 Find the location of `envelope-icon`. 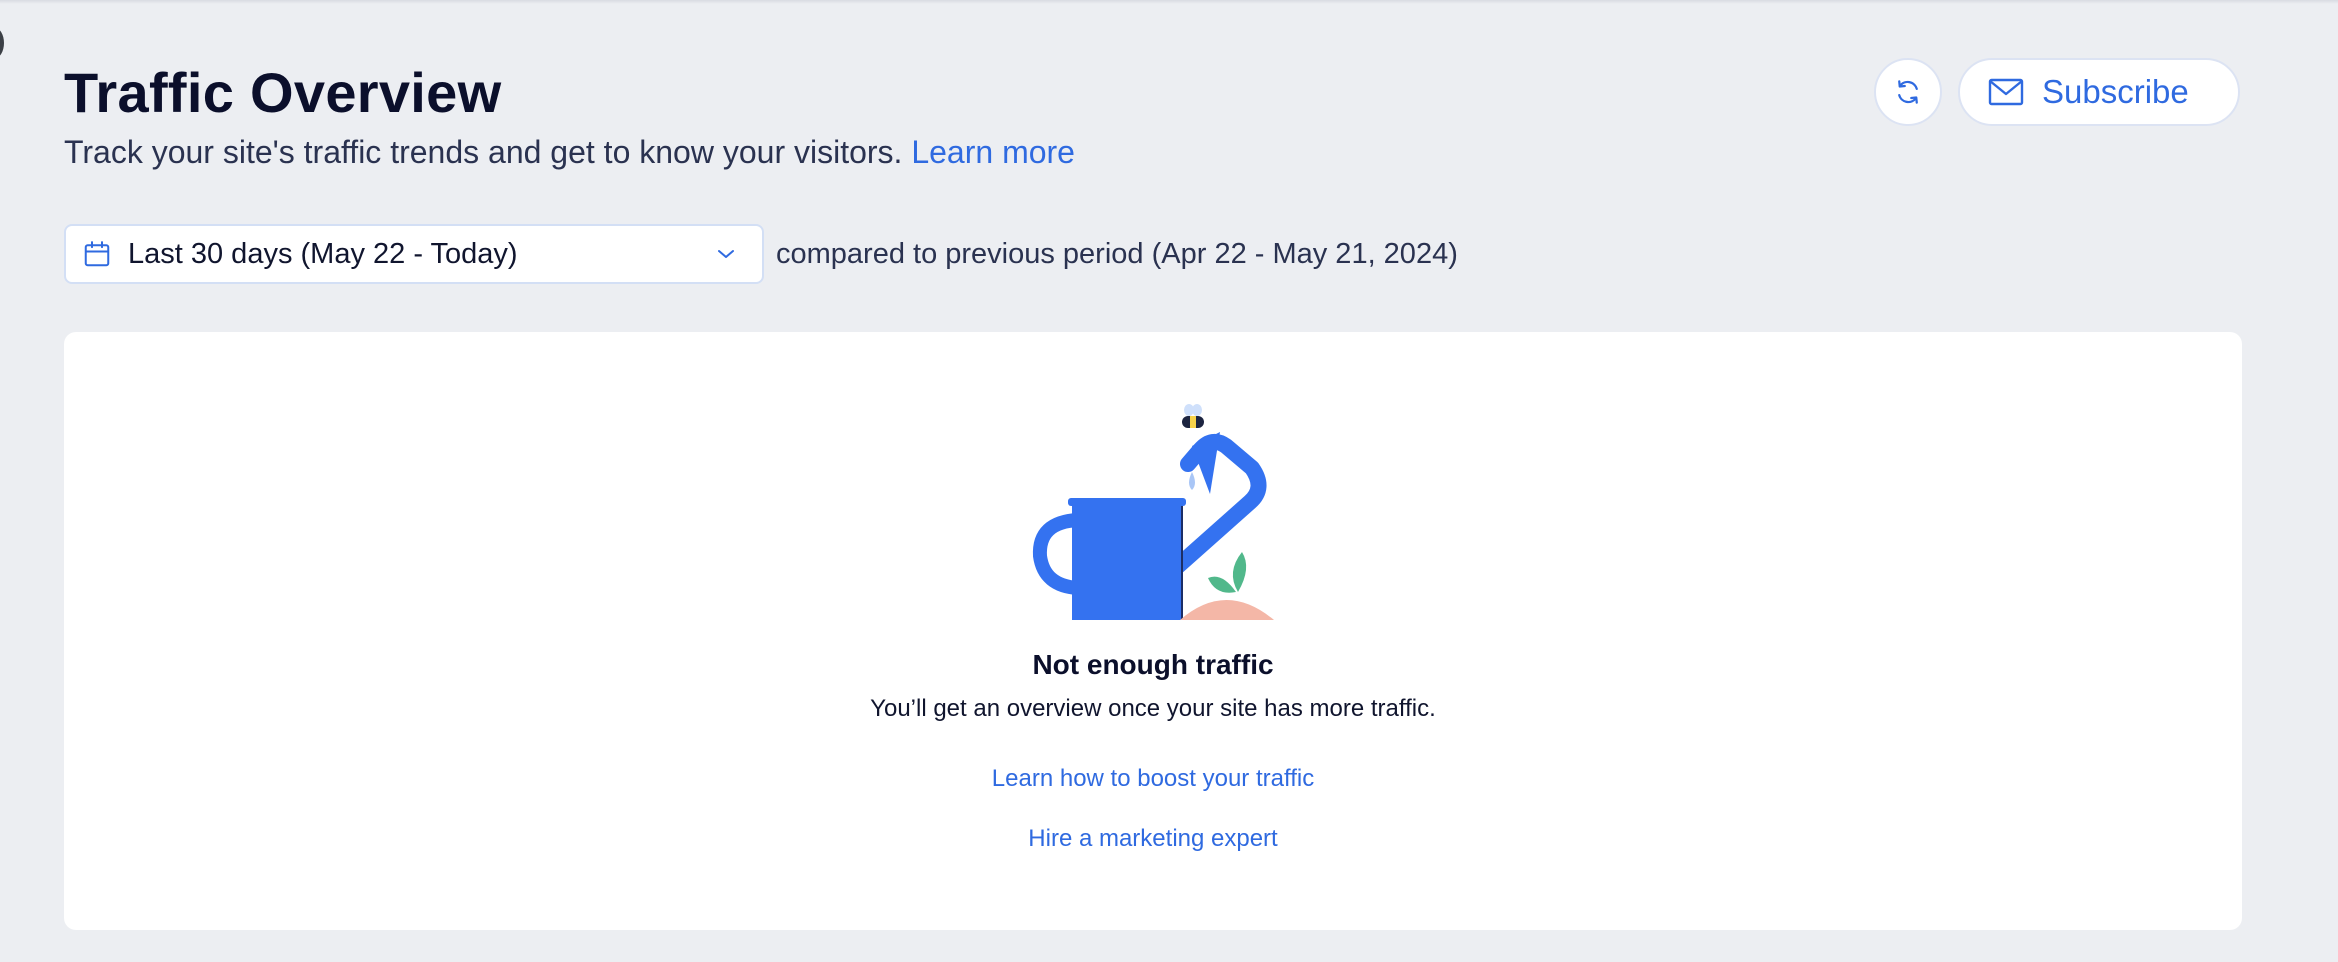

envelope-icon is located at coordinates (2006, 92).